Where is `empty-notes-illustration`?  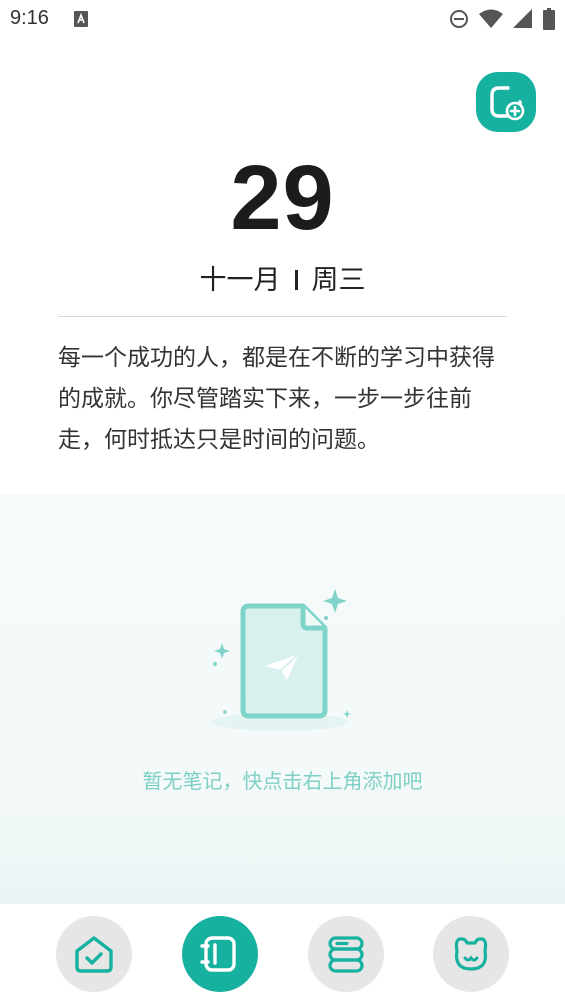 empty-notes-illustration is located at coordinates (281, 660).